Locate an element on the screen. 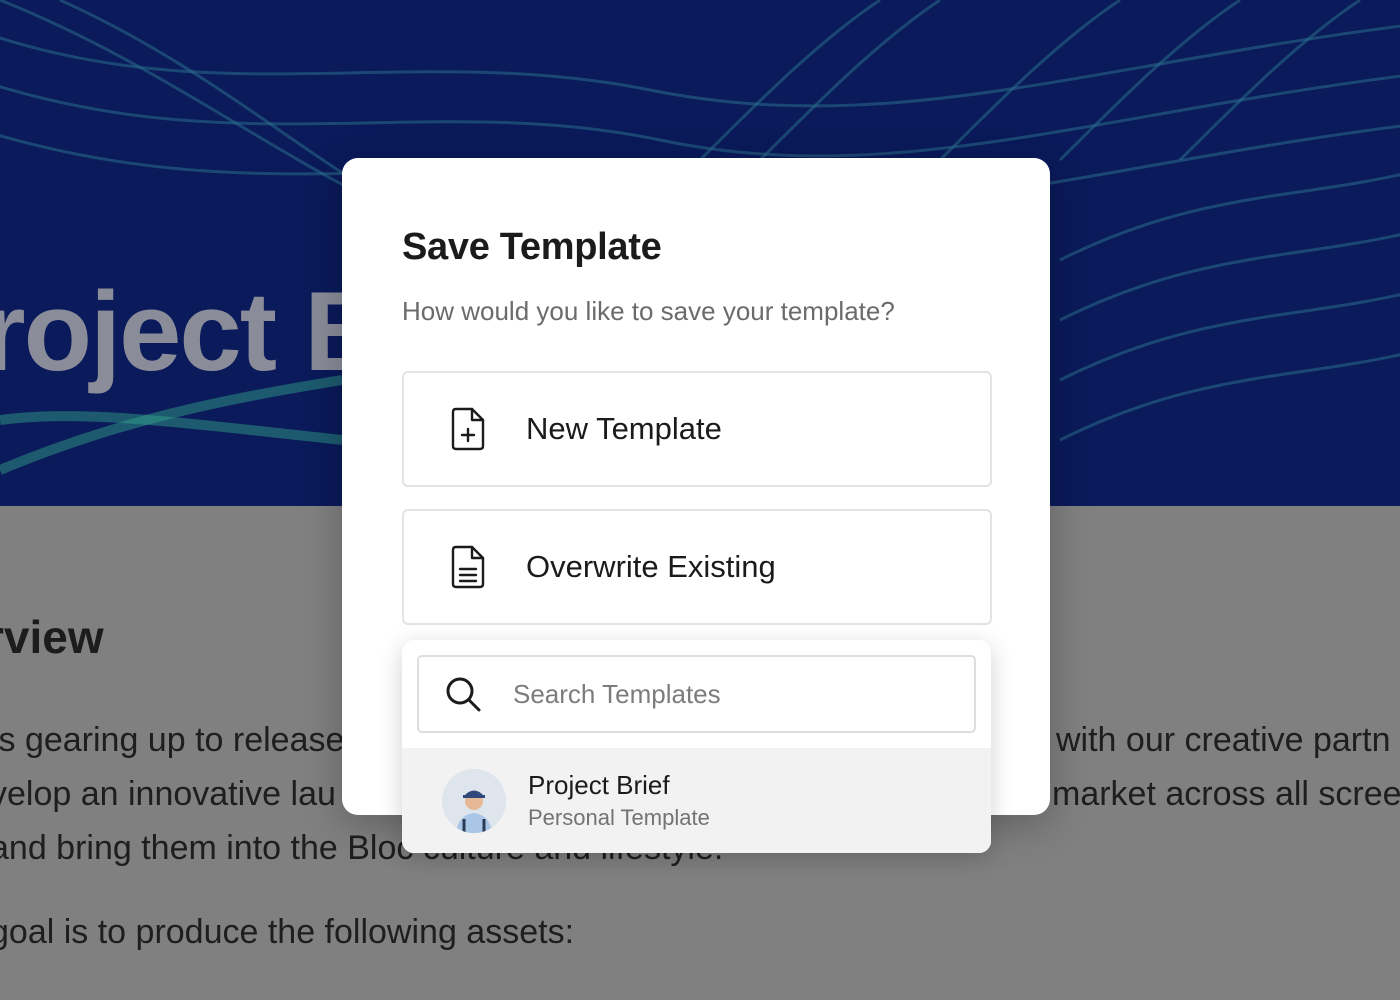 The image size is (1400, 1000). paragraph-line: 's gearing up to release is located at coordinates (172, 740).